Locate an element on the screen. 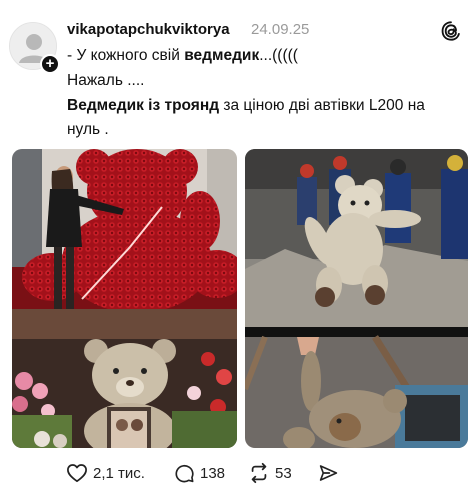  share-icon is located at coordinates (328, 473).